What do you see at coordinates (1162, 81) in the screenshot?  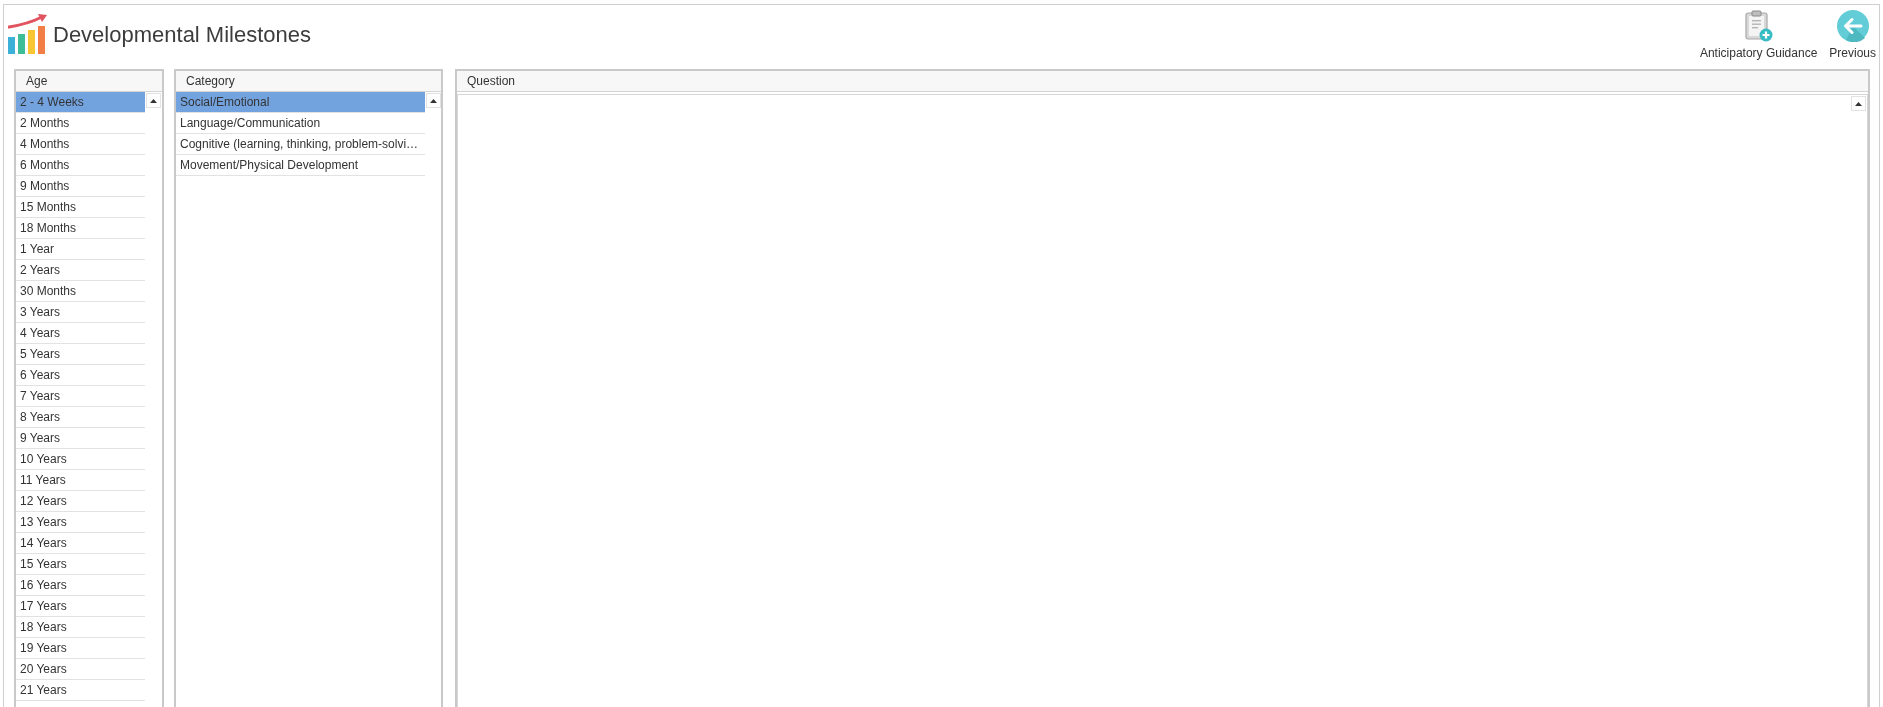 I see `column-header: Question` at bounding box center [1162, 81].